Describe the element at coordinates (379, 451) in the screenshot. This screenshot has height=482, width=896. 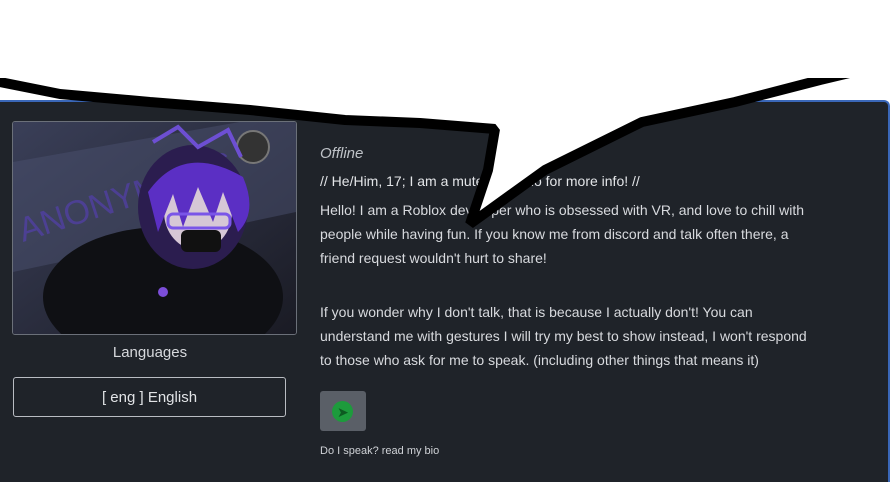
I see `bio-note-link: Do I speak? read my bio` at that location.